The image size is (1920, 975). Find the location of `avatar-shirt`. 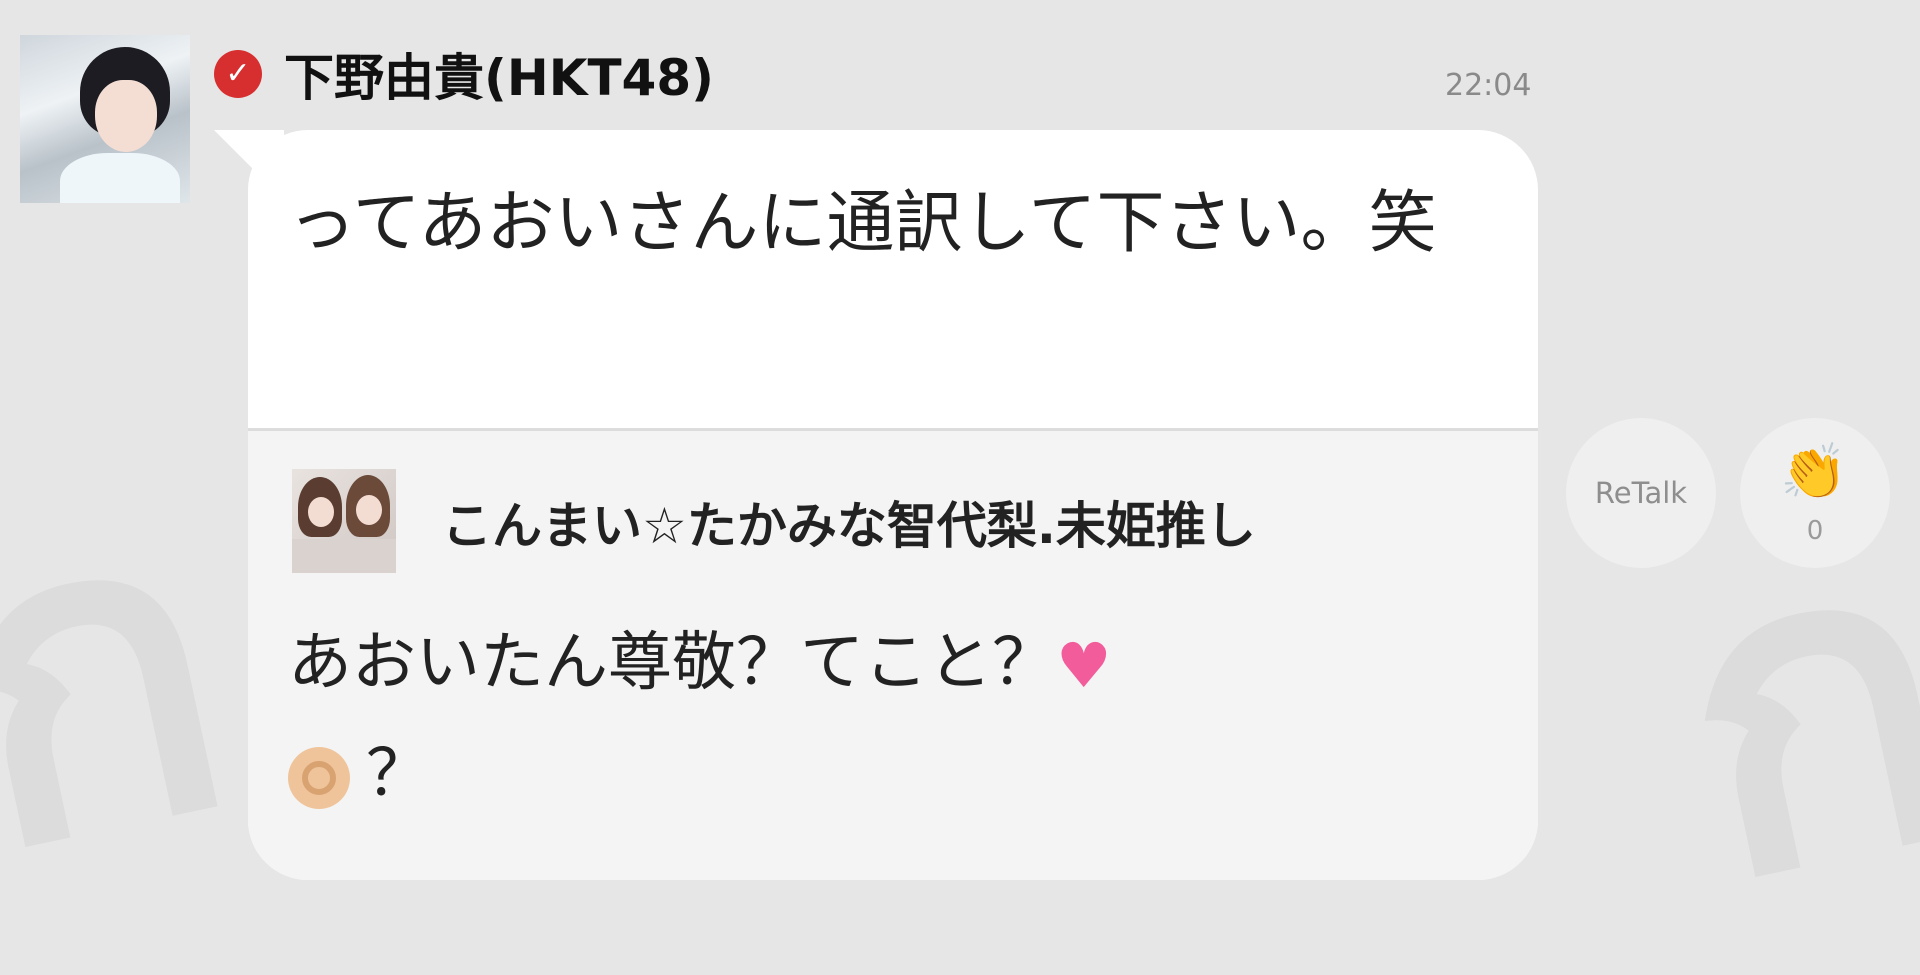

avatar-shirt is located at coordinates (120, 178).